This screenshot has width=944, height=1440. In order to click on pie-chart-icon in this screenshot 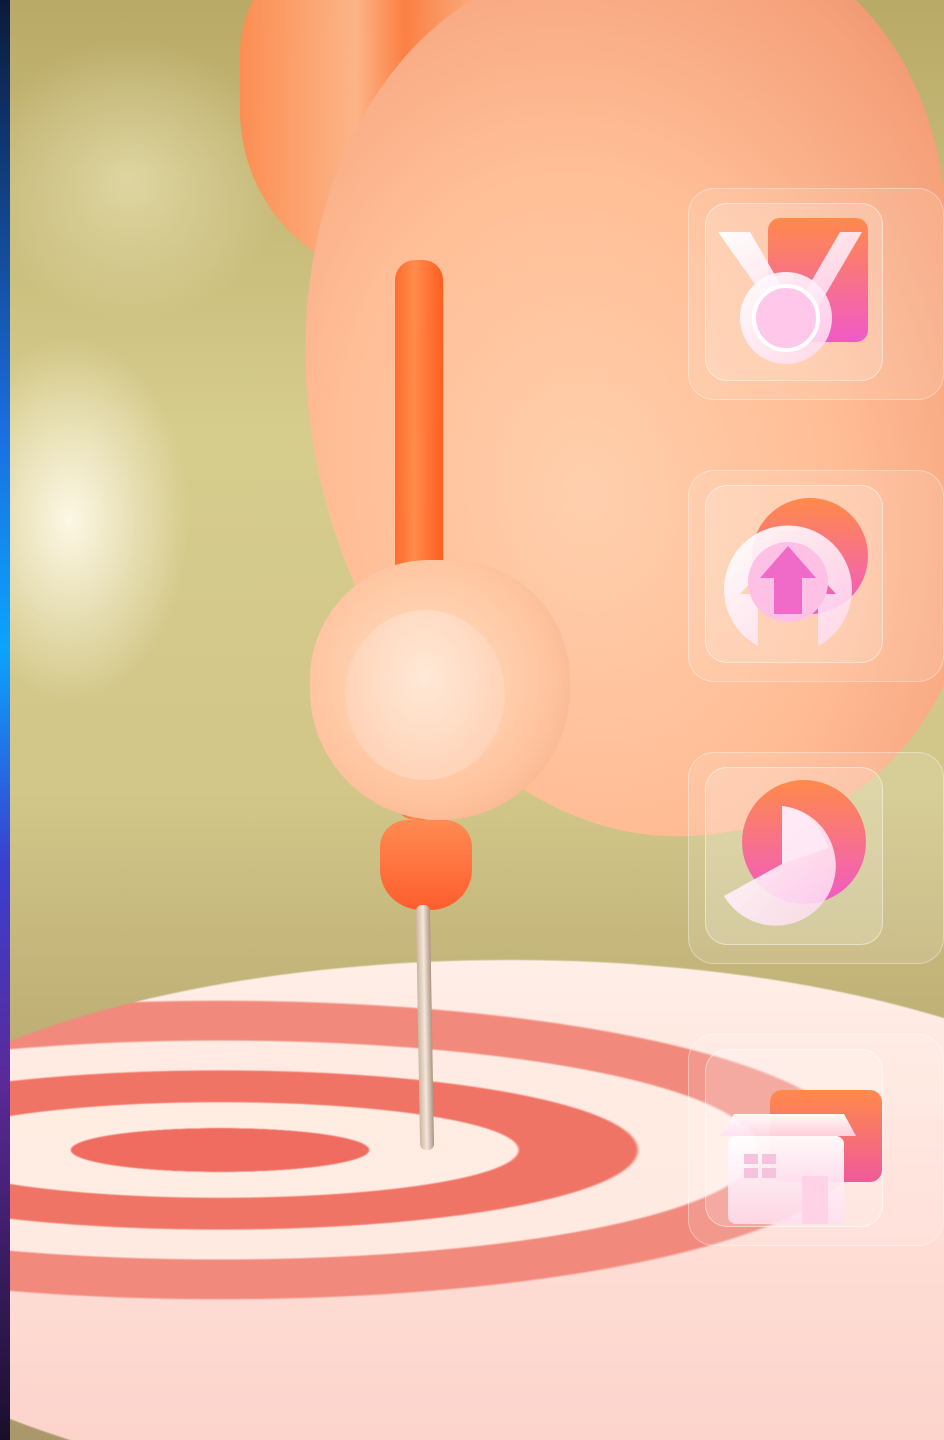, I will do `click(795, 853)`.